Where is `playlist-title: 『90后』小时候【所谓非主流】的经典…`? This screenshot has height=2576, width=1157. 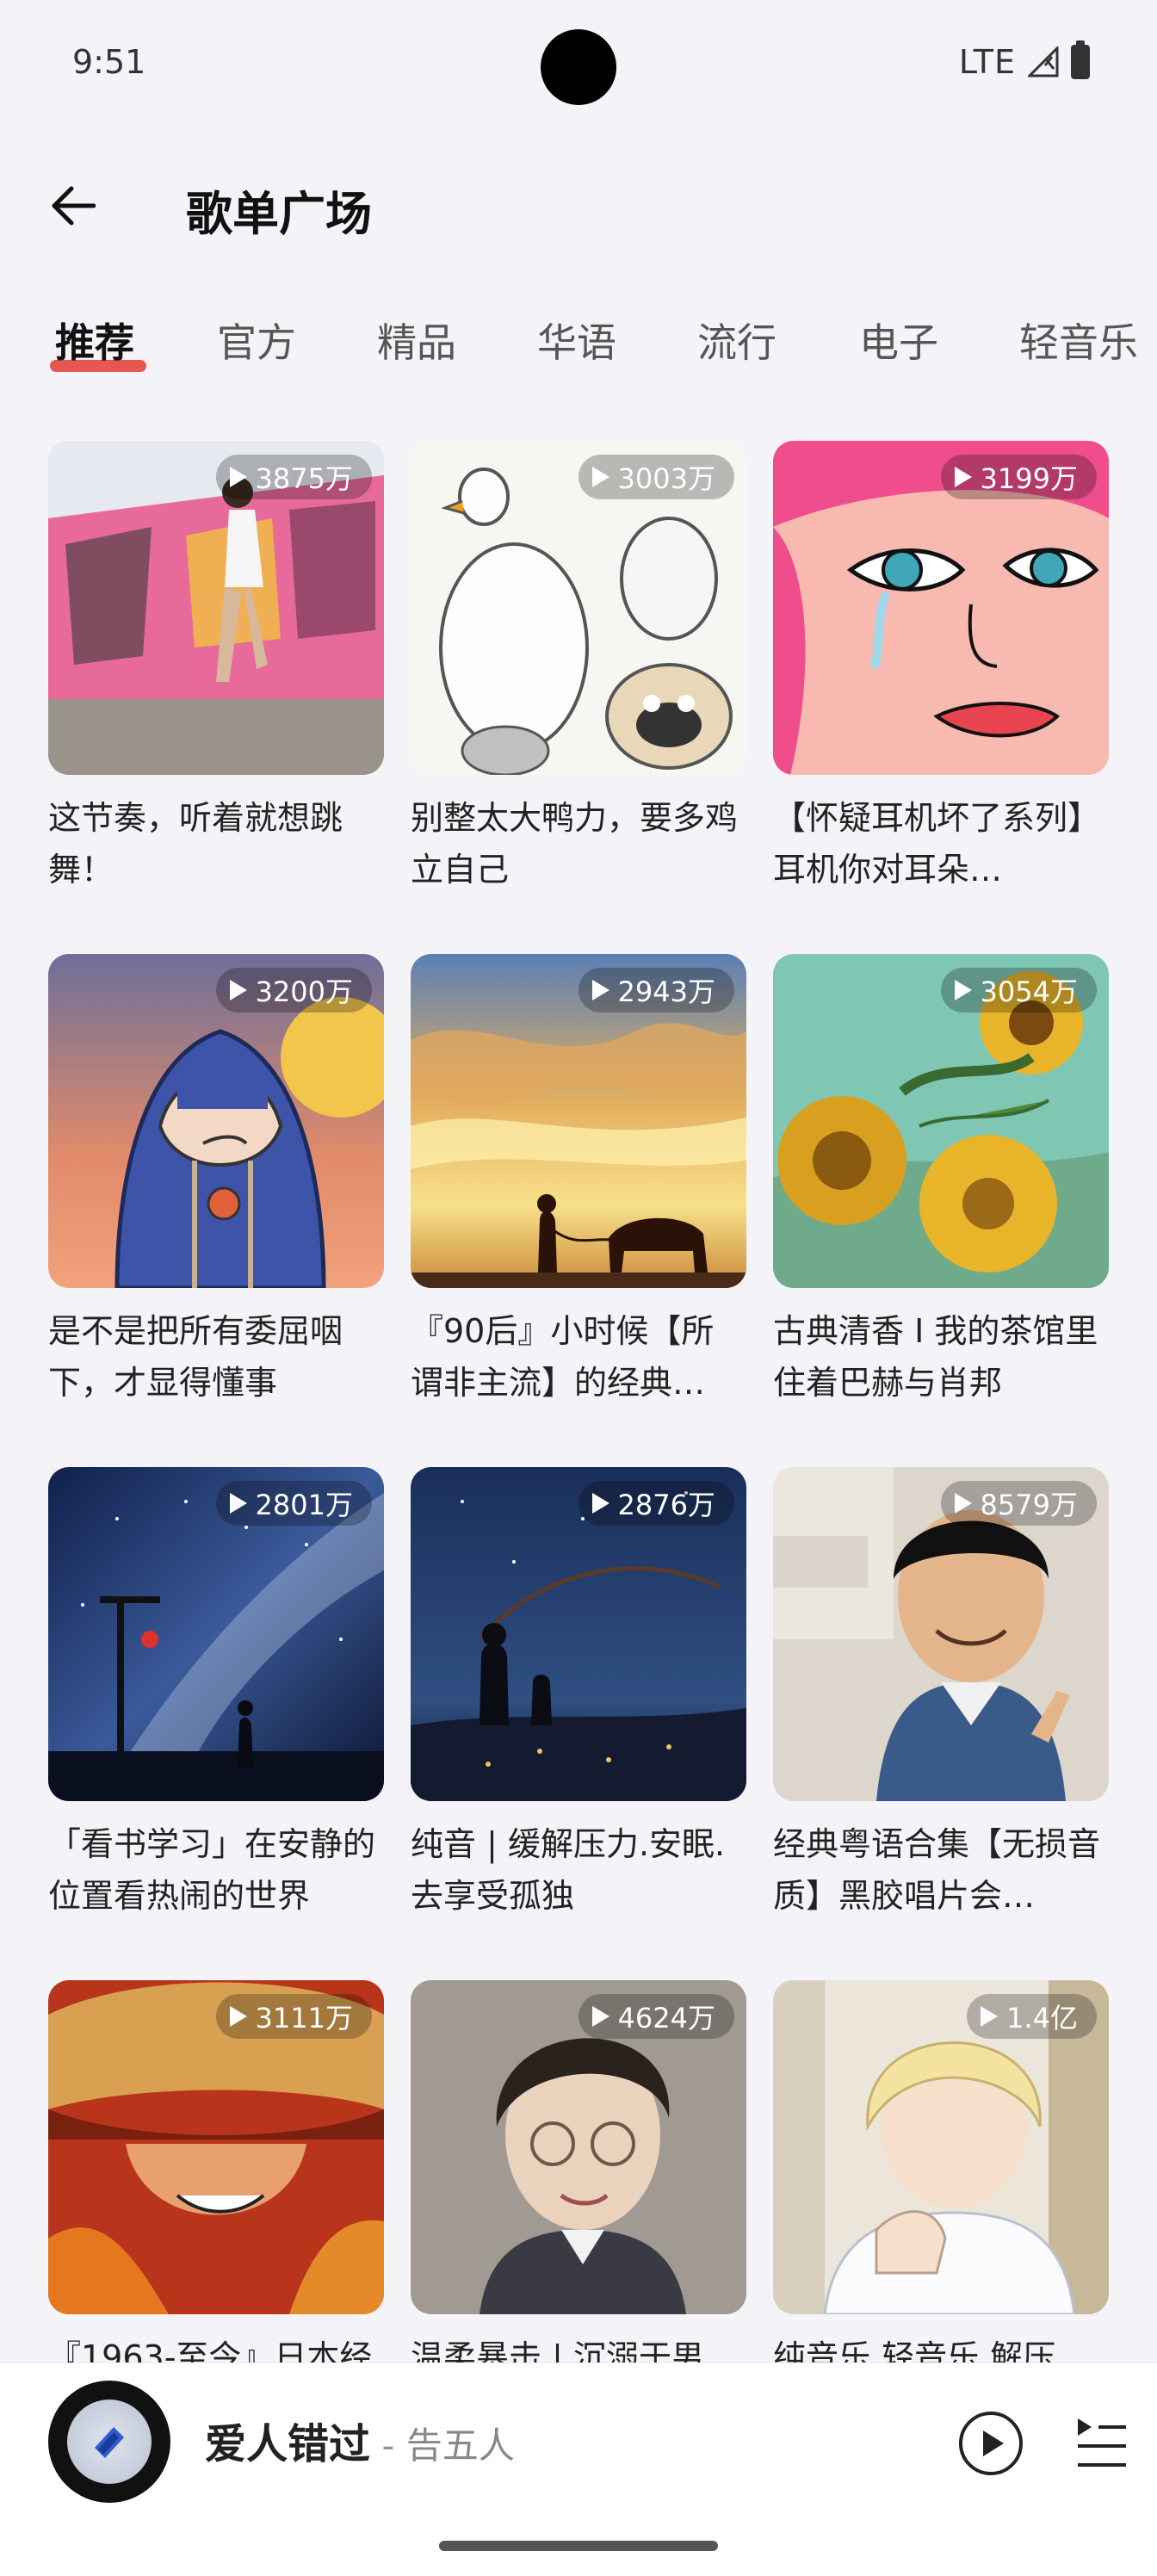
playlist-title: 『90后』小时候【所谓非主流】的经典… is located at coordinates (563, 1357).